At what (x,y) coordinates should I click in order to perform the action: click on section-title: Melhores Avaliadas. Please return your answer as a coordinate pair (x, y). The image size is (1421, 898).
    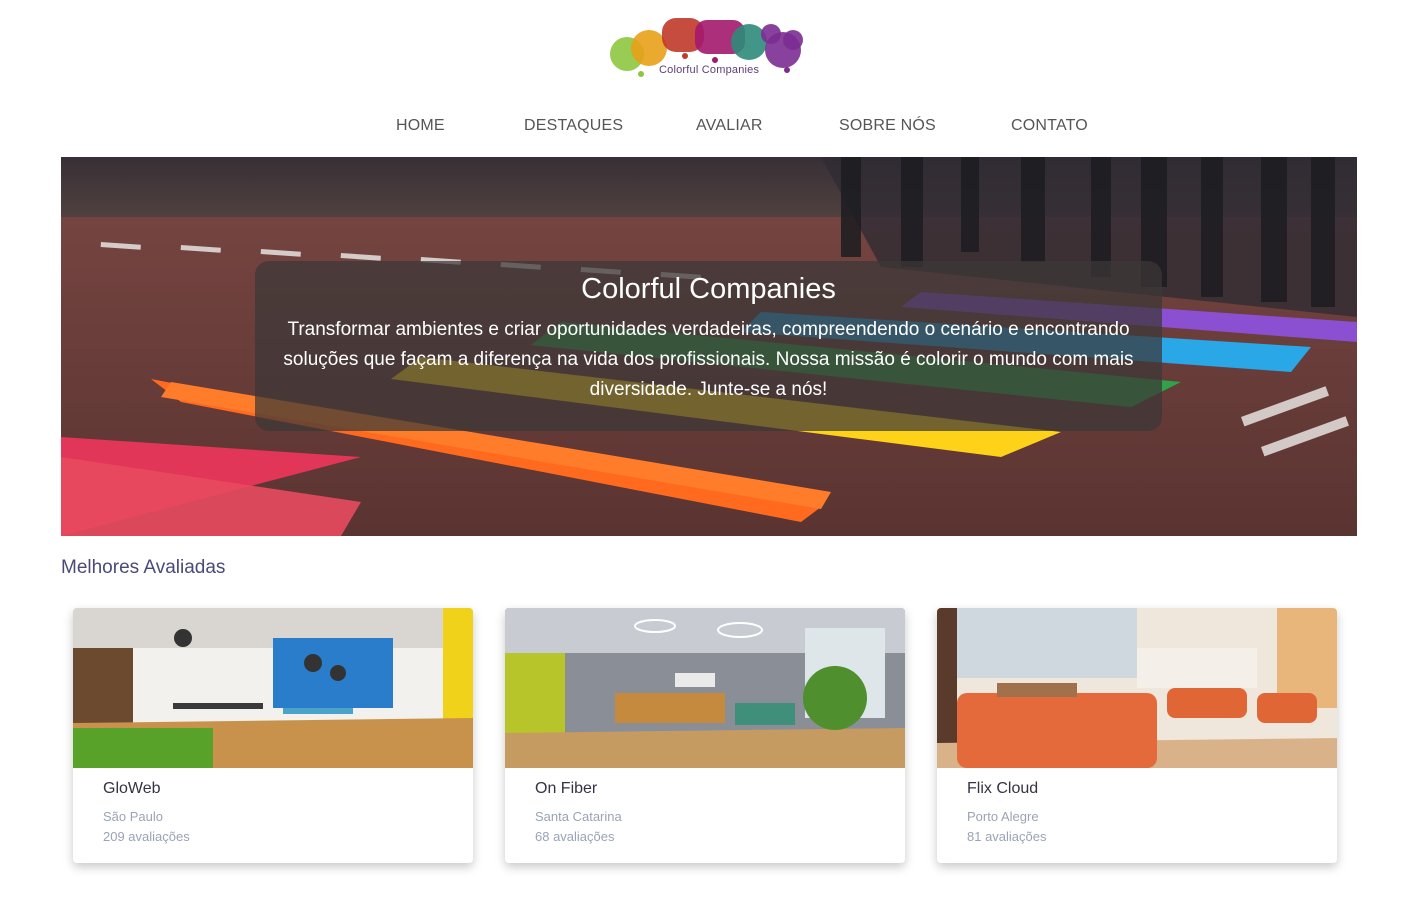
    Looking at the image, I should click on (143, 567).